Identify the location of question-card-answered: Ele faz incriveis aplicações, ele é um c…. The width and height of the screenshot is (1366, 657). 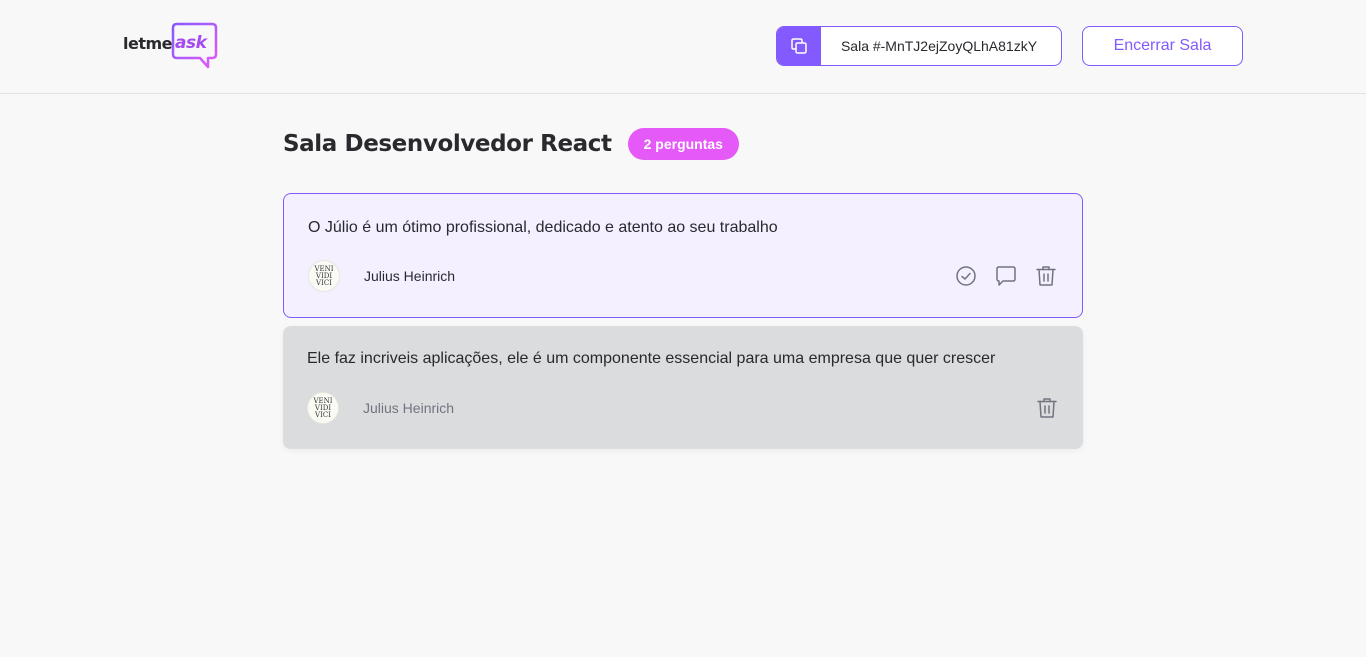
(683, 387).